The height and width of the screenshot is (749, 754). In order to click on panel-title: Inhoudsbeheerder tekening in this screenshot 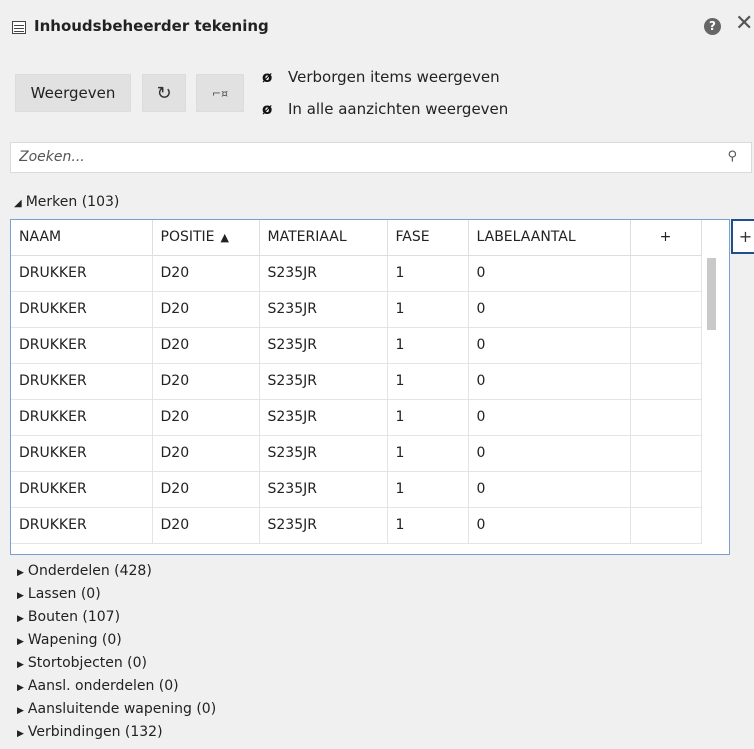, I will do `click(151, 26)`.